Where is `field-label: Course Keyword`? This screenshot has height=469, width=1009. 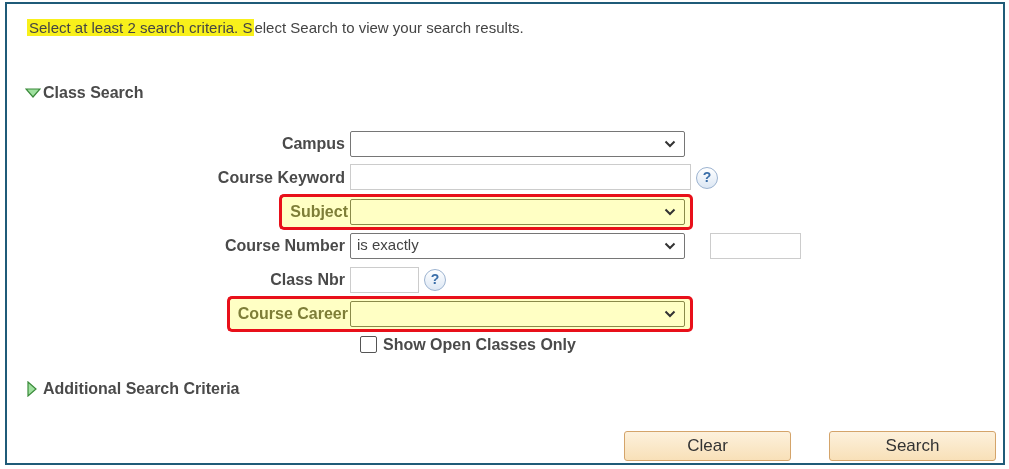 field-label: Course Keyword is located at coordinates (281, 177).